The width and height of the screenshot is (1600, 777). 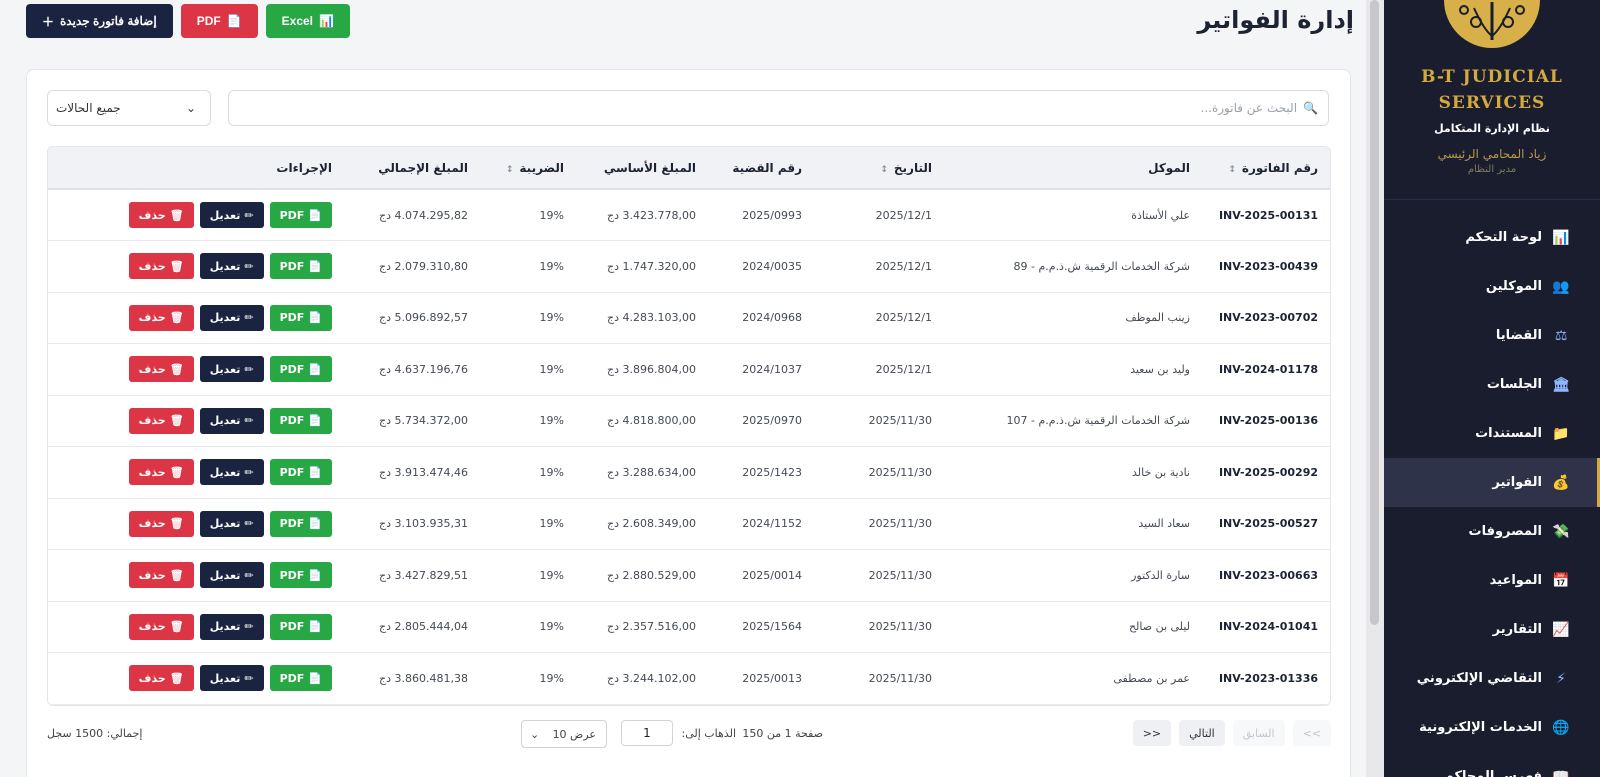 I want to click on header-label: الضريبة, so click(x=541, y=167).